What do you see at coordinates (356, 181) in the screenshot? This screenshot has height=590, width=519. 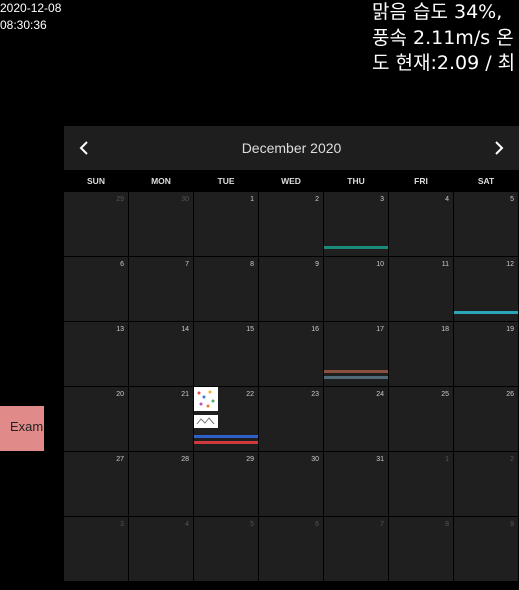 I see `weekday-label: THU` at bounding box center [356, 181].